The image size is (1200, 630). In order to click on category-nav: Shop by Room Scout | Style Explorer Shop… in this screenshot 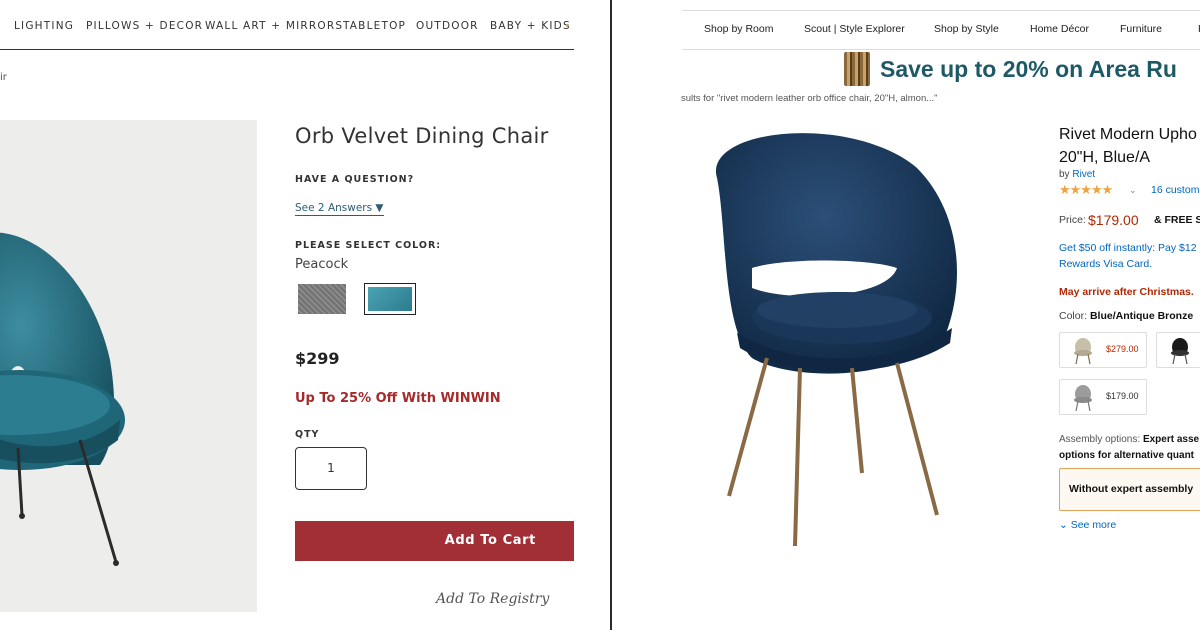, I will do `click(941, 30)`.